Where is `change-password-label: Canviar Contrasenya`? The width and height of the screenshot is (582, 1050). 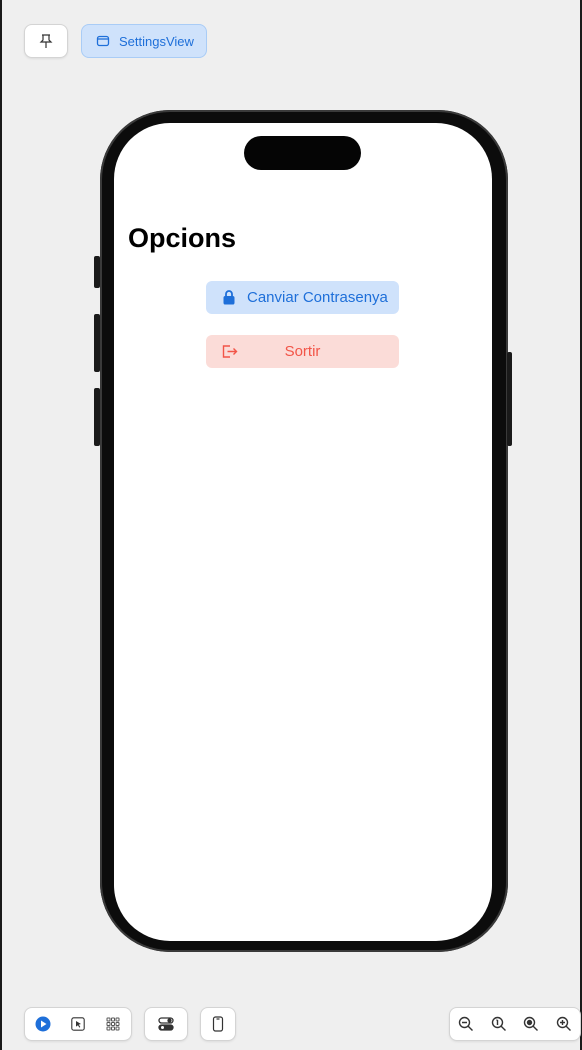
change-password-label: Canviar Contrasenya is located at coordinates (317, 297).